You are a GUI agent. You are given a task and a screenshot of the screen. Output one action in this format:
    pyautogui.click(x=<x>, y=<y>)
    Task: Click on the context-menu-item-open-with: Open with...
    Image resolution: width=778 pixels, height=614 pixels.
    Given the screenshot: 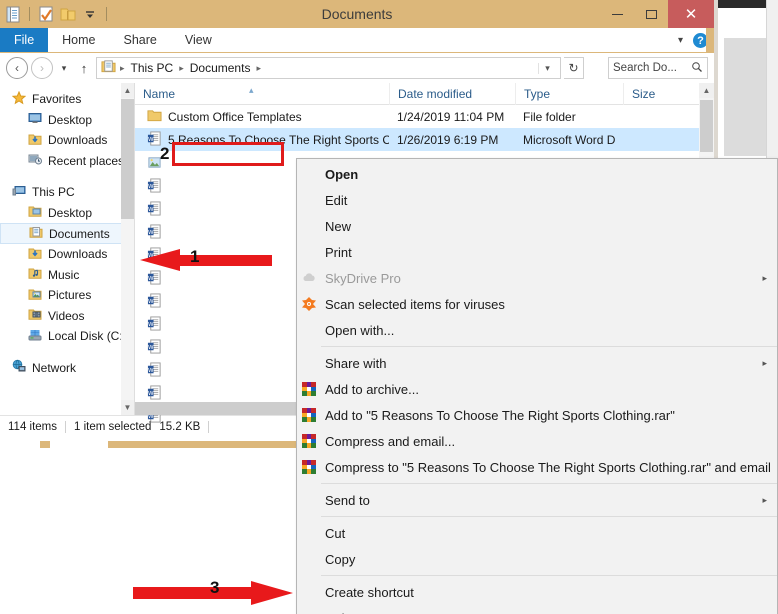 What is the action you would take?
    pyautogui.click(x=537, y=330)
    